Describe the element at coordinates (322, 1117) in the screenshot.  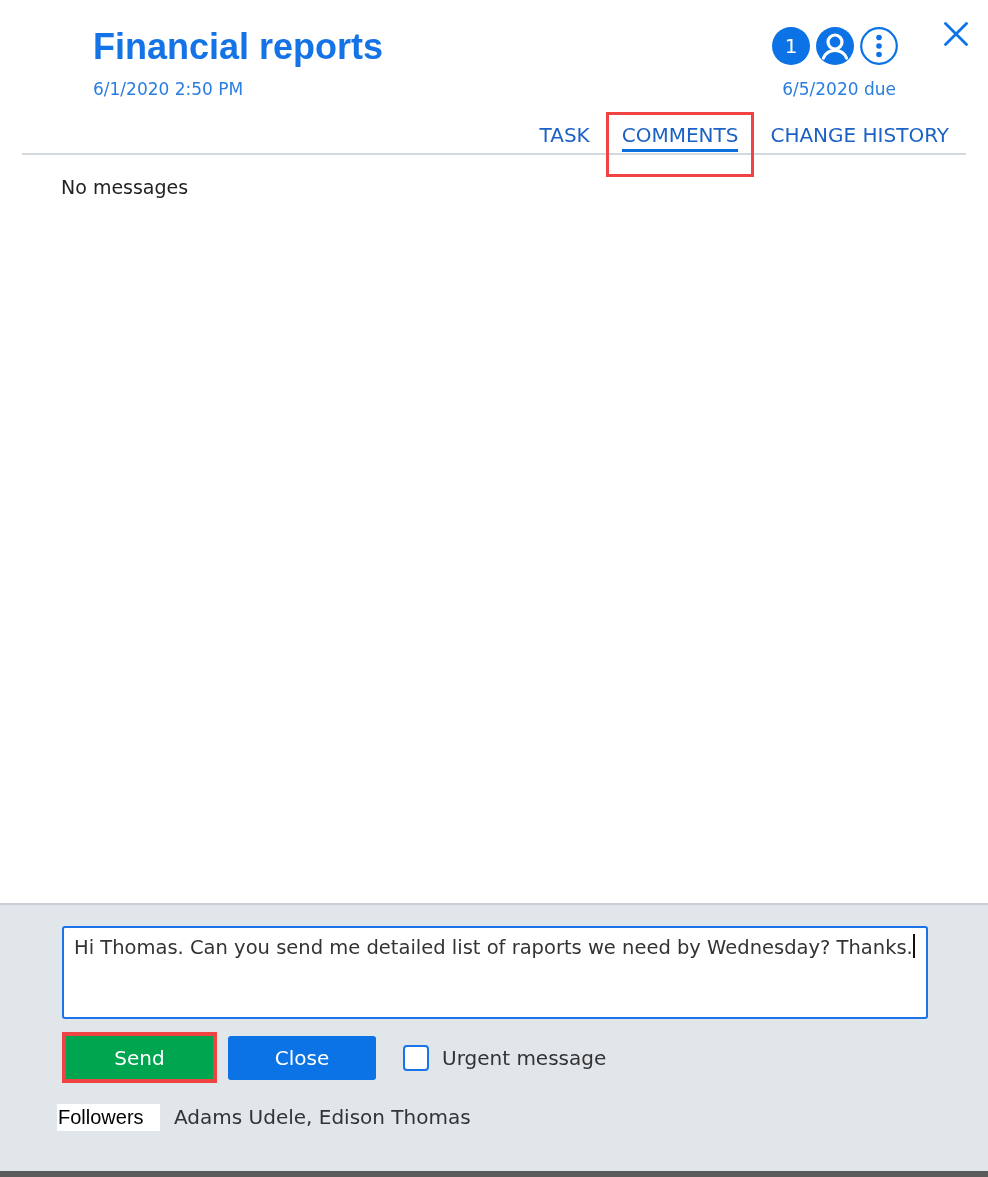
I see `followers-names: Adams Udele, Edison Thomas` at that location.